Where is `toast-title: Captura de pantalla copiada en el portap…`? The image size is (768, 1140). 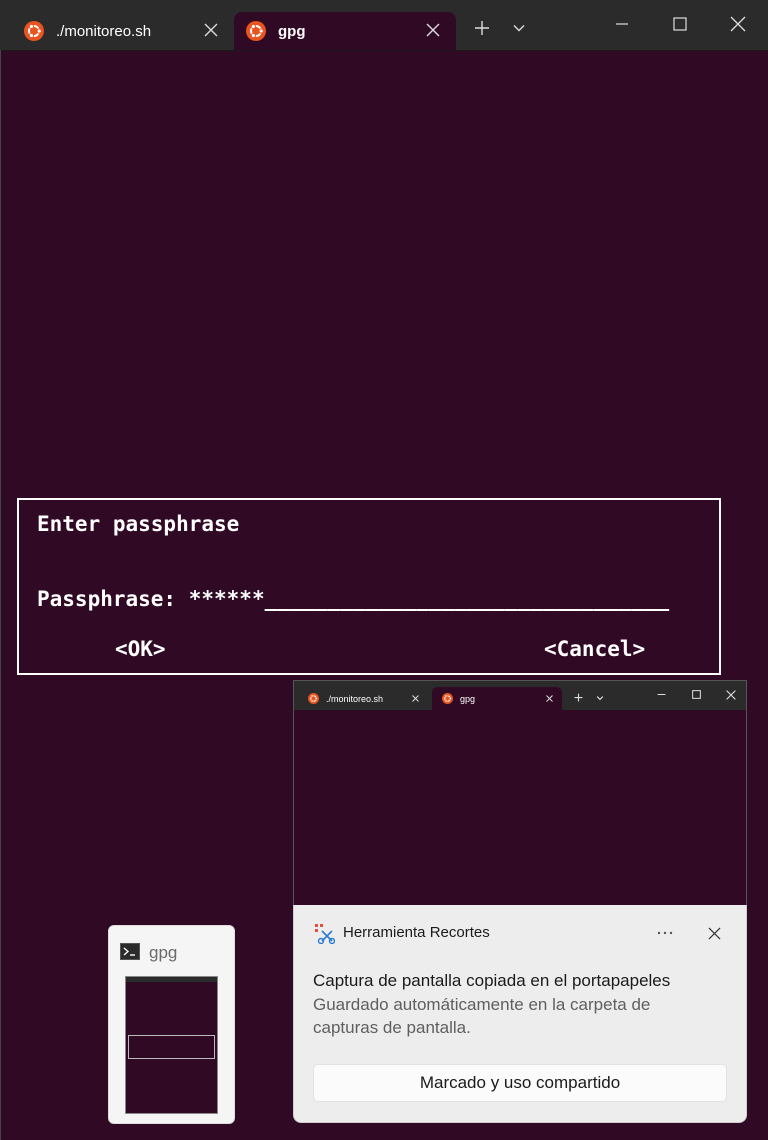
toast-title: Captura de pantalla copiada en el portap… is located at coordinates (492, 980).